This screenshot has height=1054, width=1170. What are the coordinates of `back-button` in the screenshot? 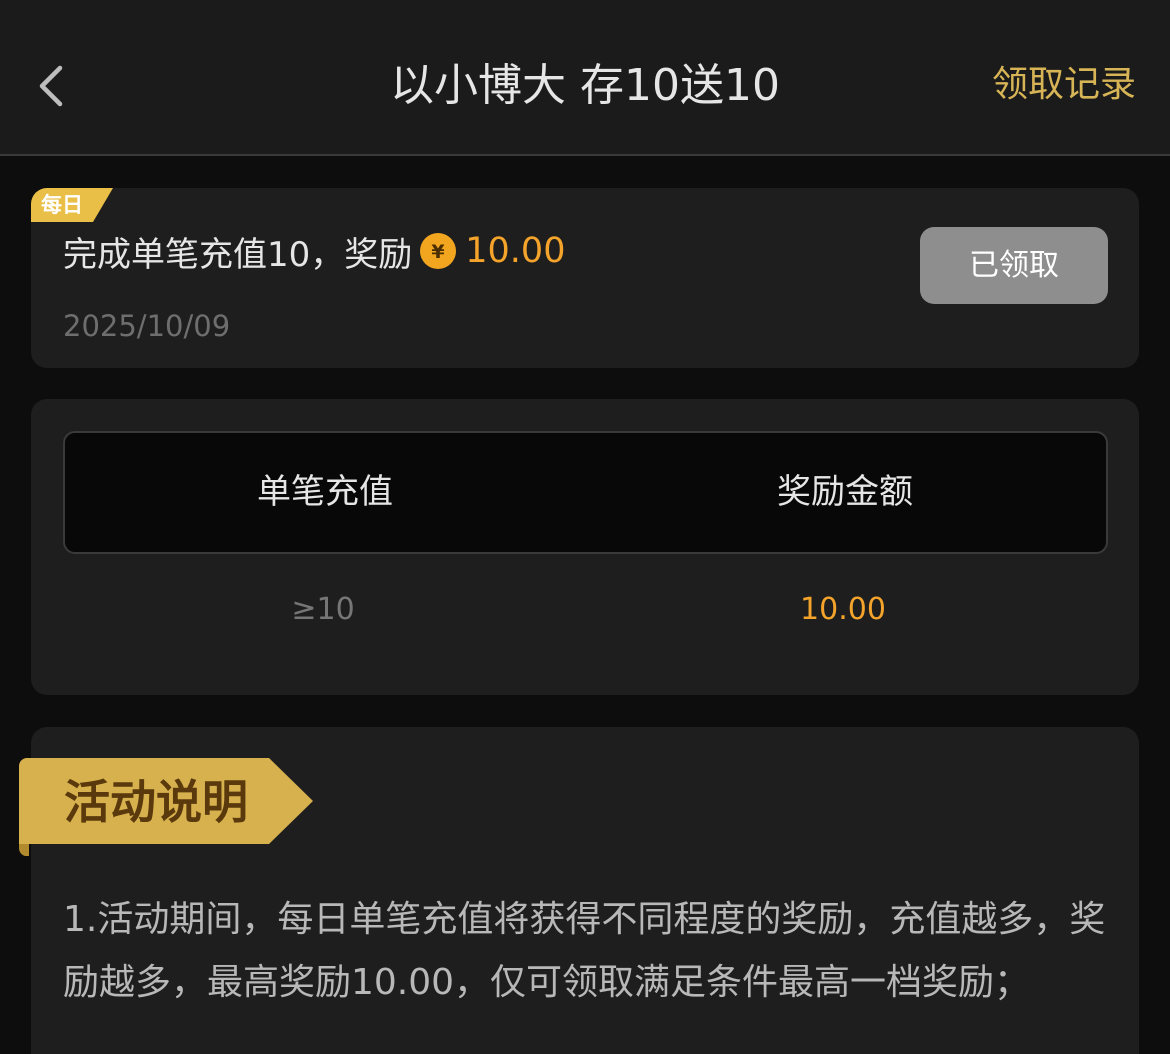 It's located at (55, 86).